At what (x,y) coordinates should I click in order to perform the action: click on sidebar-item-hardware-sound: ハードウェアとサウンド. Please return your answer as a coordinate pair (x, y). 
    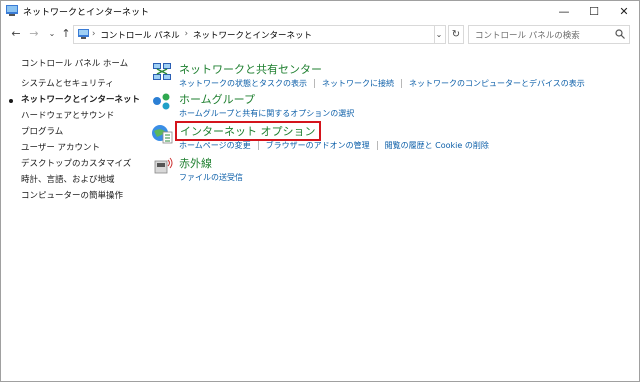
    Looking at the image, I should click on (67, 115).